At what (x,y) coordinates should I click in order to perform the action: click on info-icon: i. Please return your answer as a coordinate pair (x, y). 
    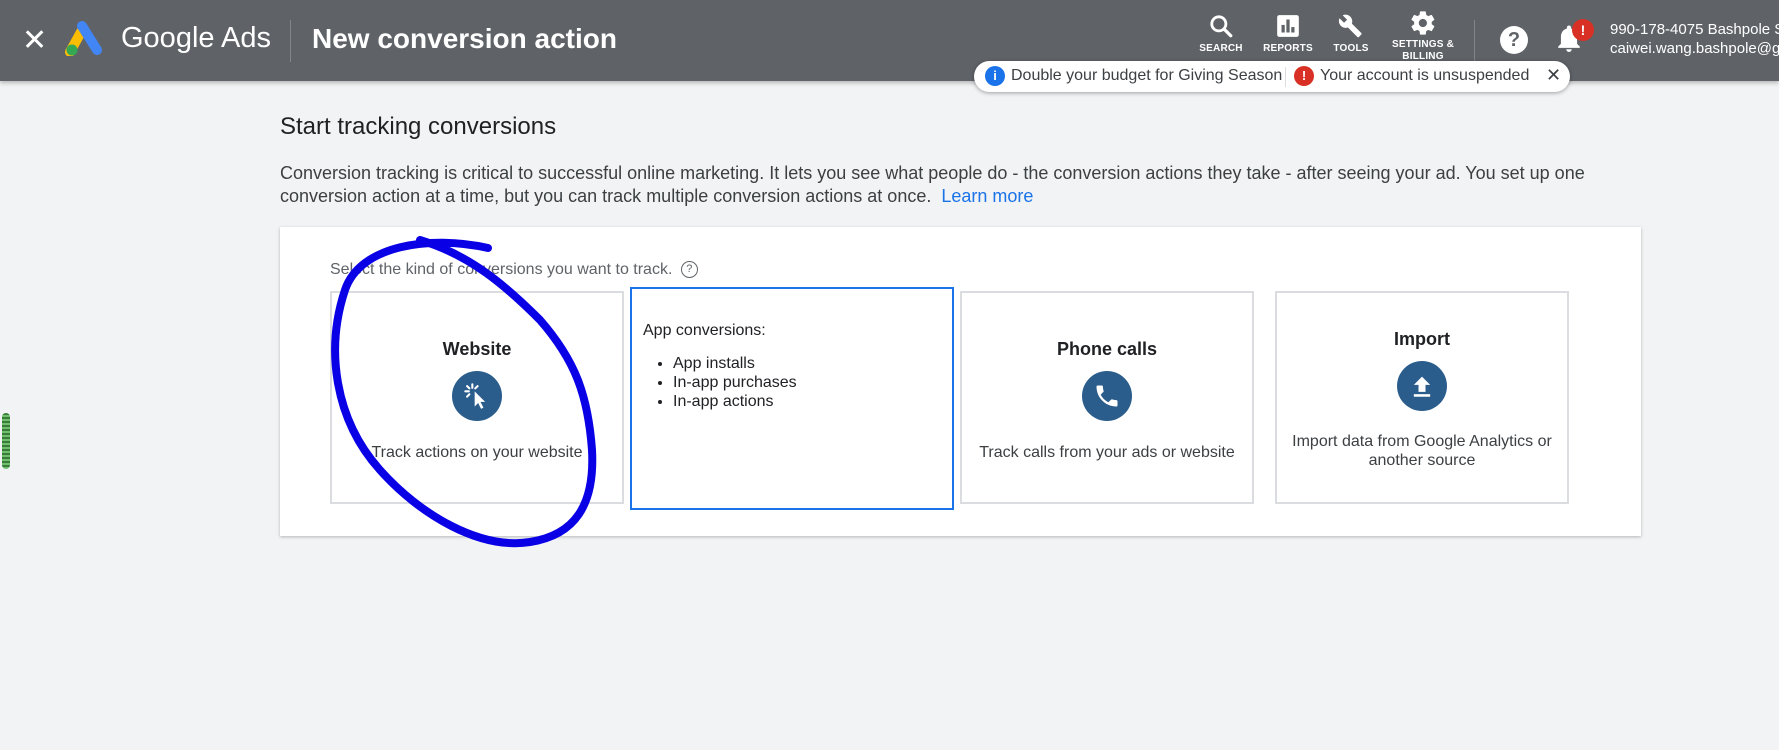
    Looking at the image, I should click on (995, 76).